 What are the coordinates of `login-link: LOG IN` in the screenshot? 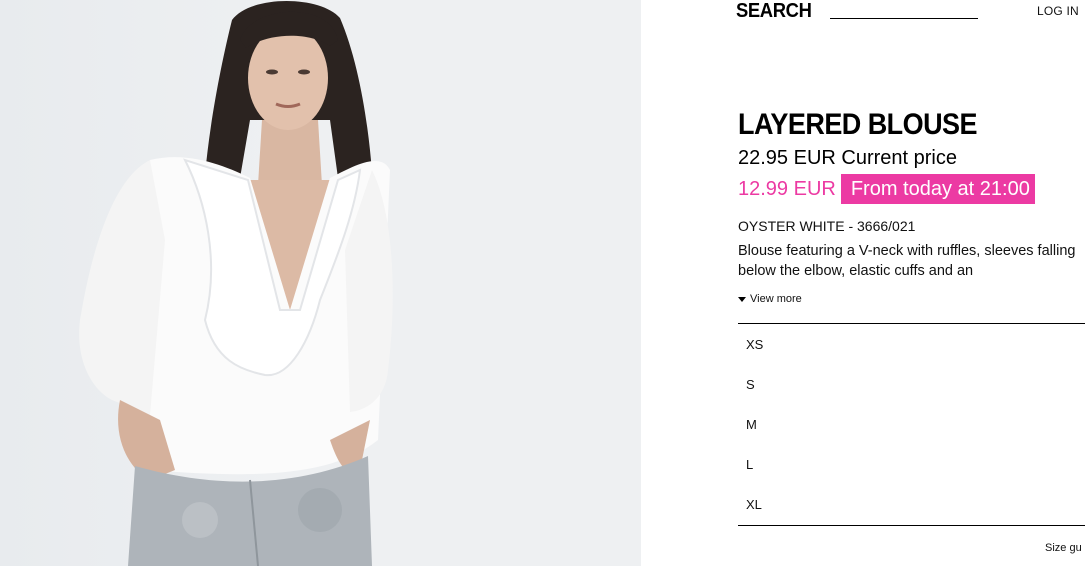 It's located at (1058, 11).